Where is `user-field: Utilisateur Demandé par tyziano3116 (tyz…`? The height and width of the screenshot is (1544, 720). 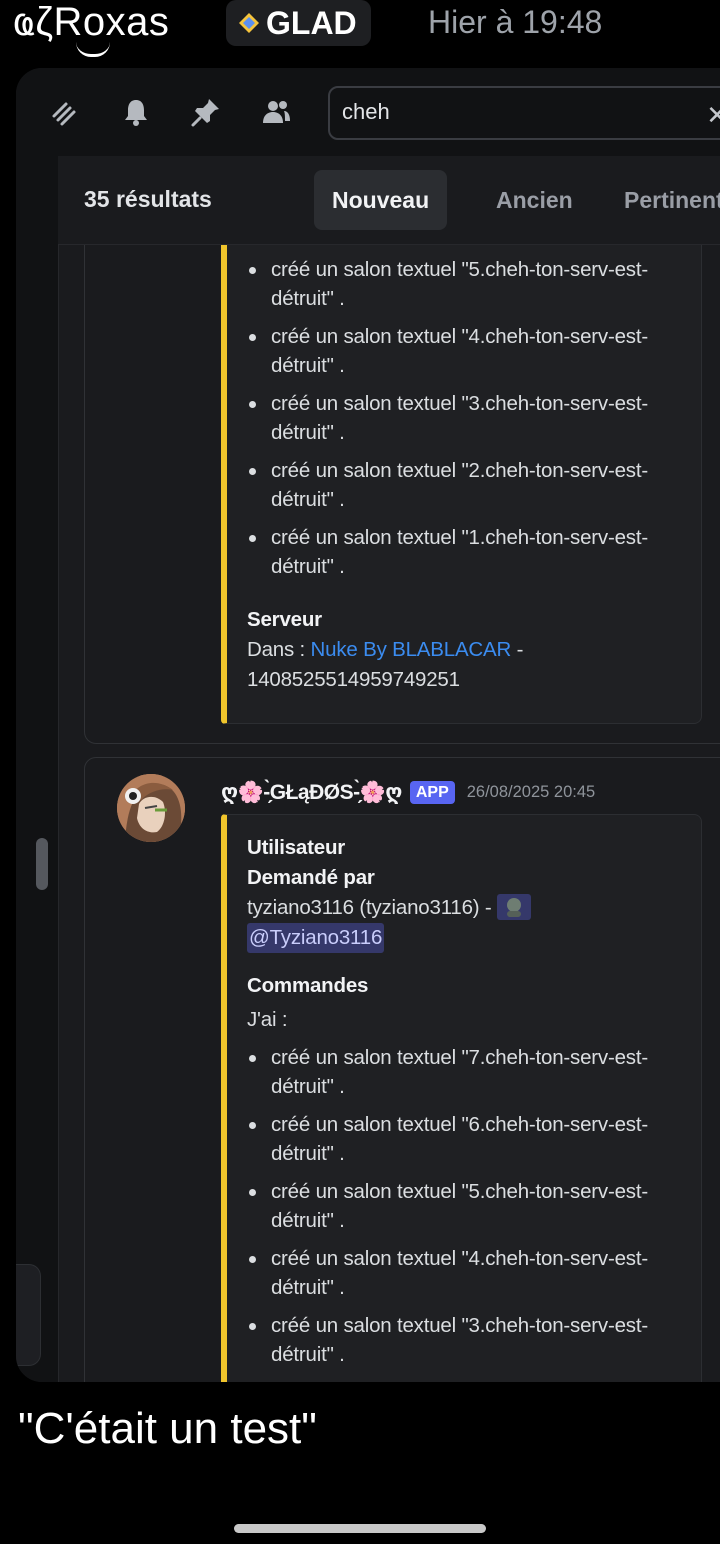 user-field: Utilisateur Demandé par tyziano3116 (tyz… is located at coordinates (462, 893).